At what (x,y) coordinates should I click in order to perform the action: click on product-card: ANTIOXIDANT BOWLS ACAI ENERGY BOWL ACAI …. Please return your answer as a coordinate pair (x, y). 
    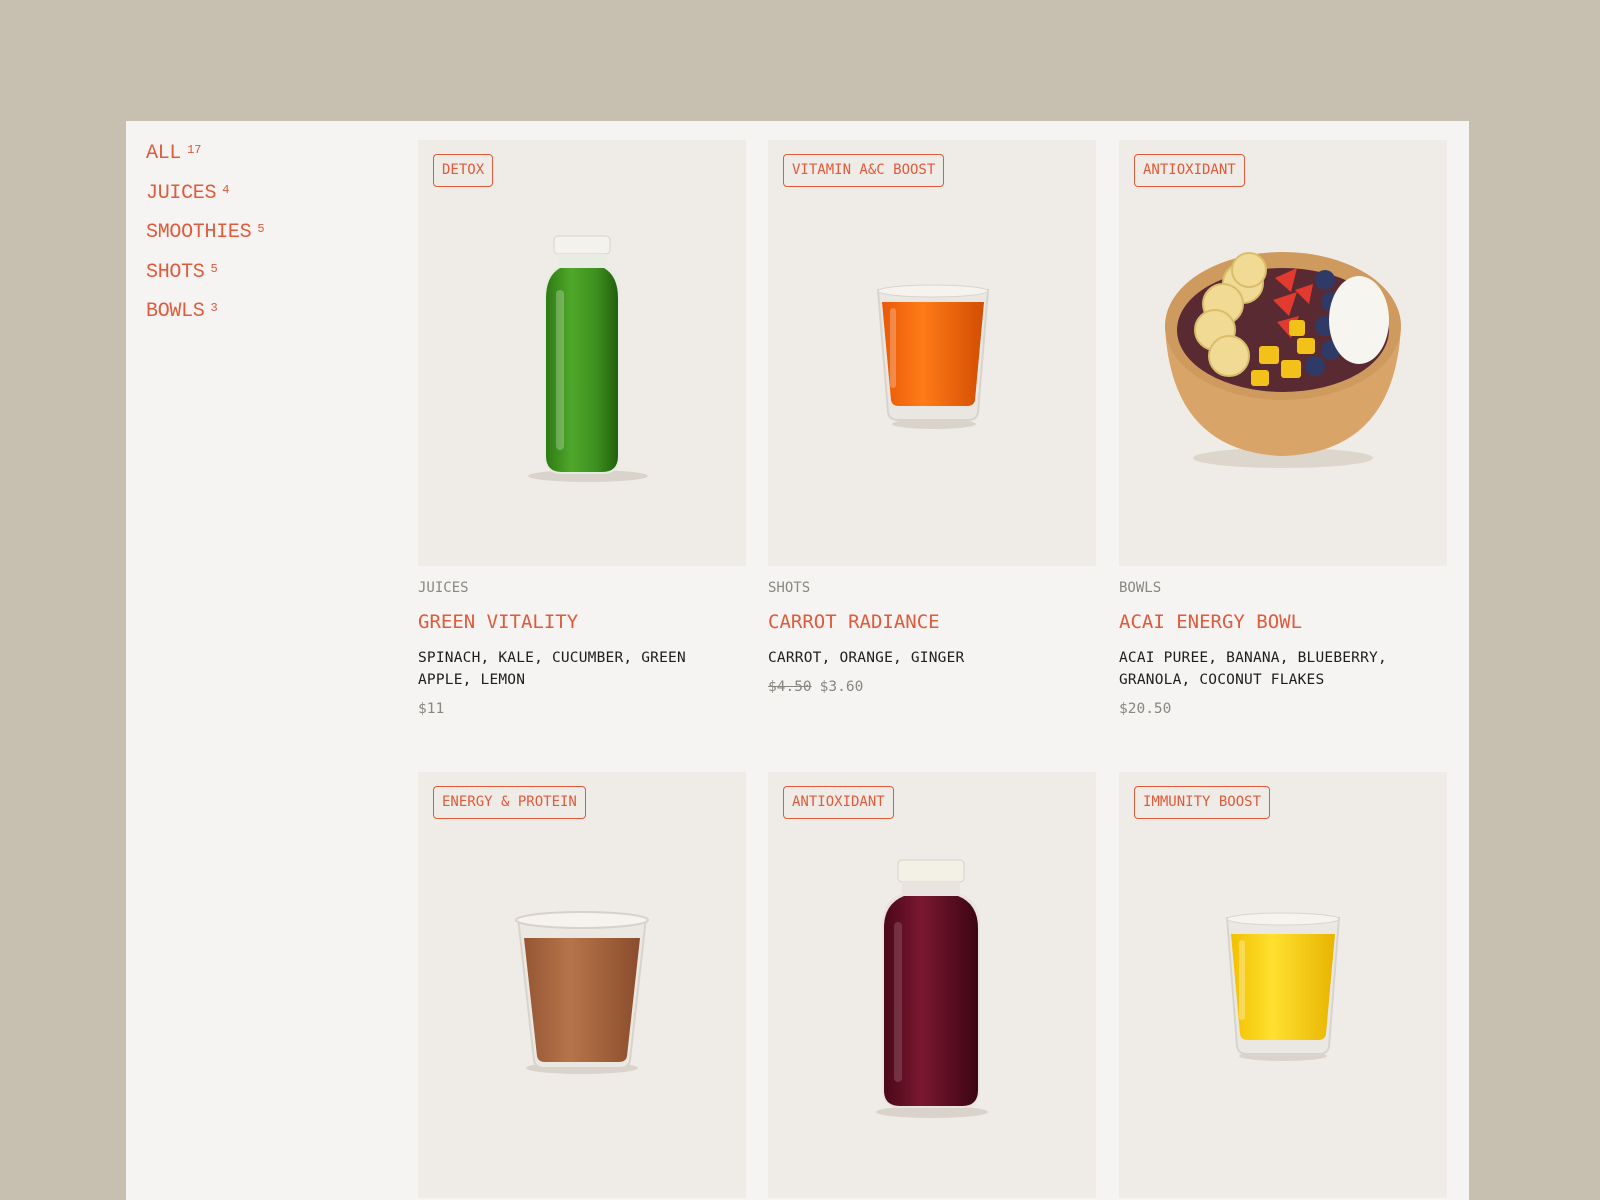
    Looking at the image, I should click on (1283, 428).